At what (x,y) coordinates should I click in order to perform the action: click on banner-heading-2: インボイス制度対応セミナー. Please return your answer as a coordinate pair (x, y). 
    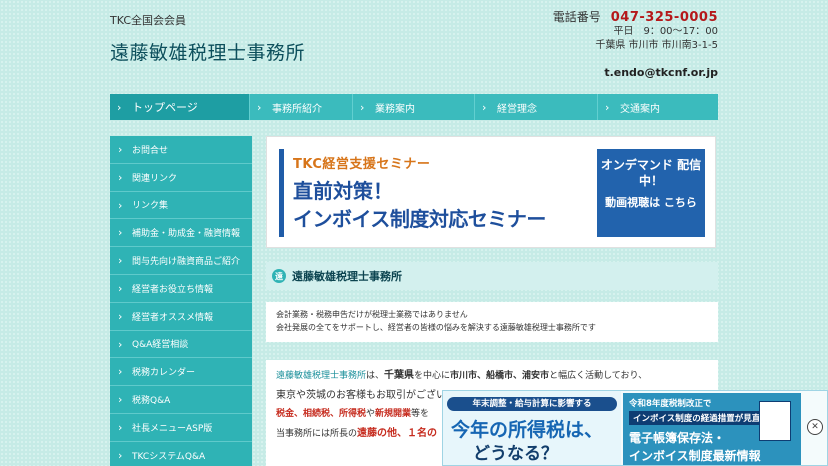
    Looking at the image, I should click on (419, 219).